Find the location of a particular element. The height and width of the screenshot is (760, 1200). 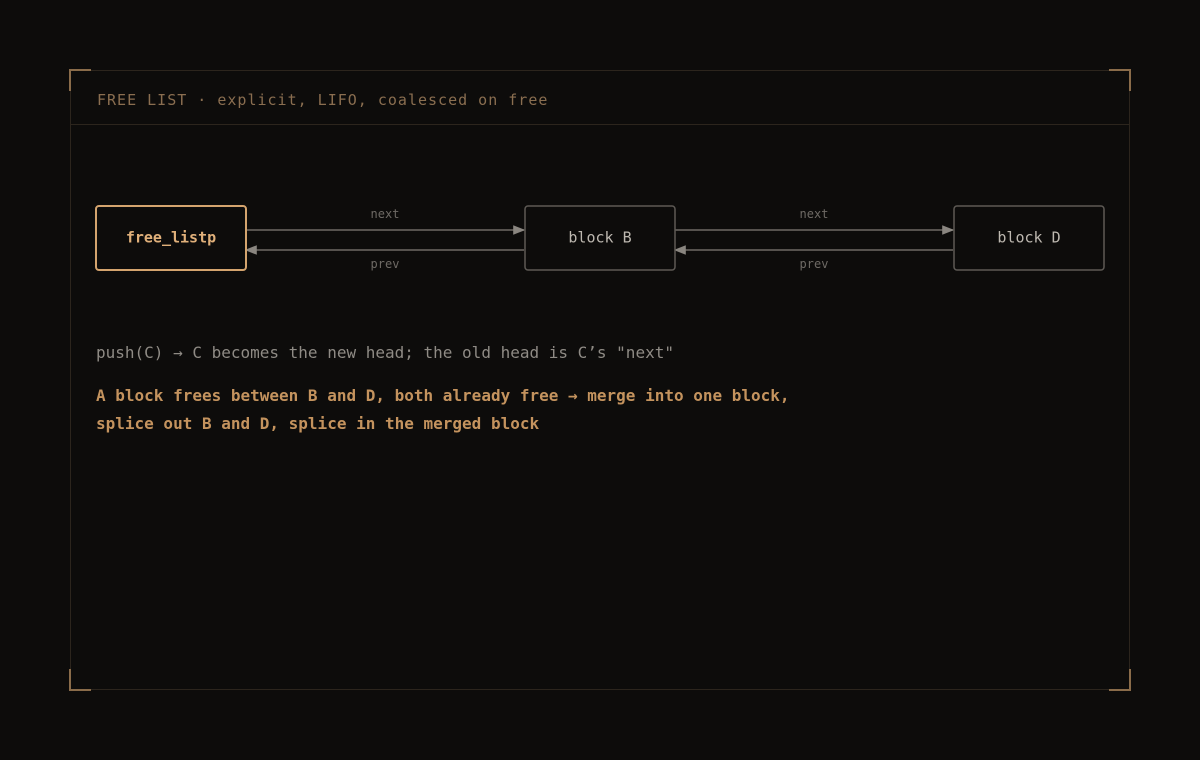

edge-block-b-to-block-d: next prev is located at coordinates (814, 239).